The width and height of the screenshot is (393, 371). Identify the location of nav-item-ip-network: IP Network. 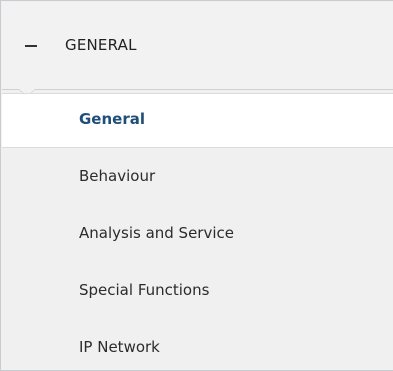
(197, 345).